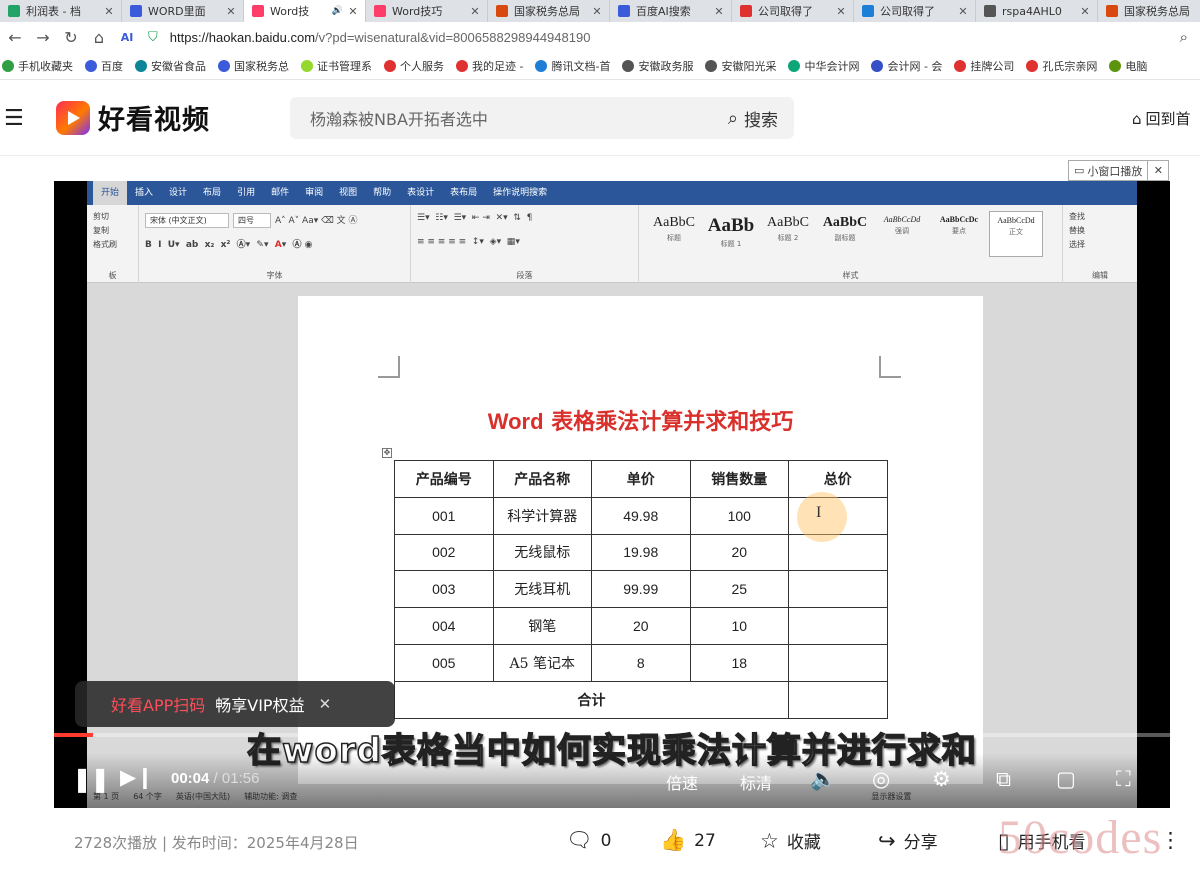 This screenshot has width=1200, height=871. Describe the element at coordinates (682, 782) in the screenshot. I see `speed-button: 倍速` at that location.